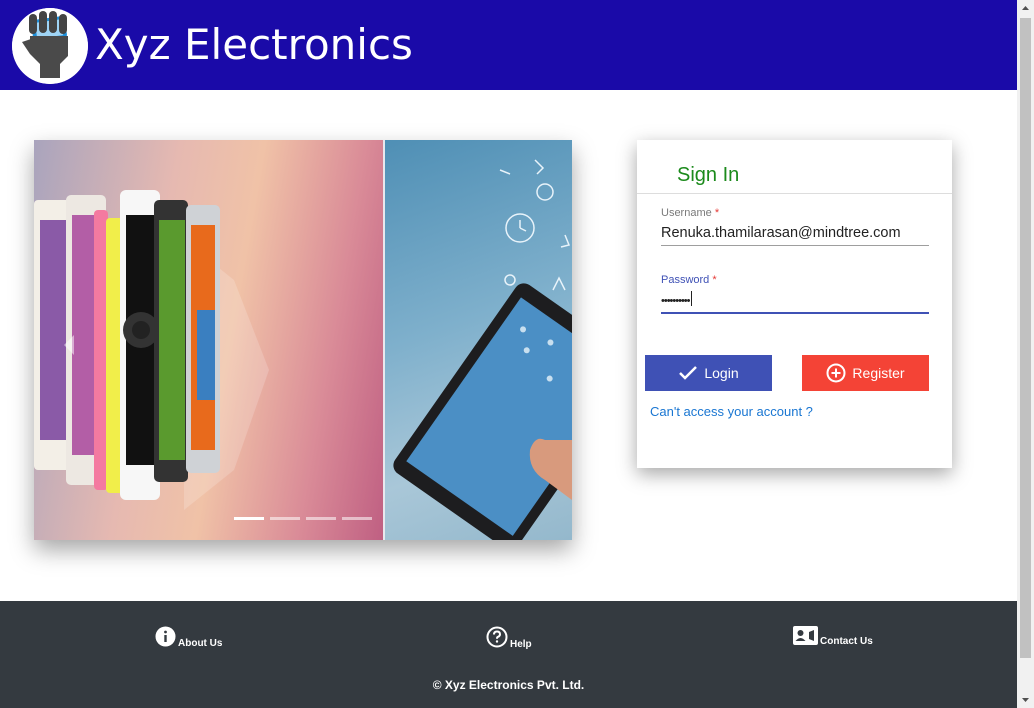 Image resolution: width=1034 pixels, height=708 pixels. Describe the element at coordinates (836, 373) in the screenshot. I see `add-circle-icon` at that location.